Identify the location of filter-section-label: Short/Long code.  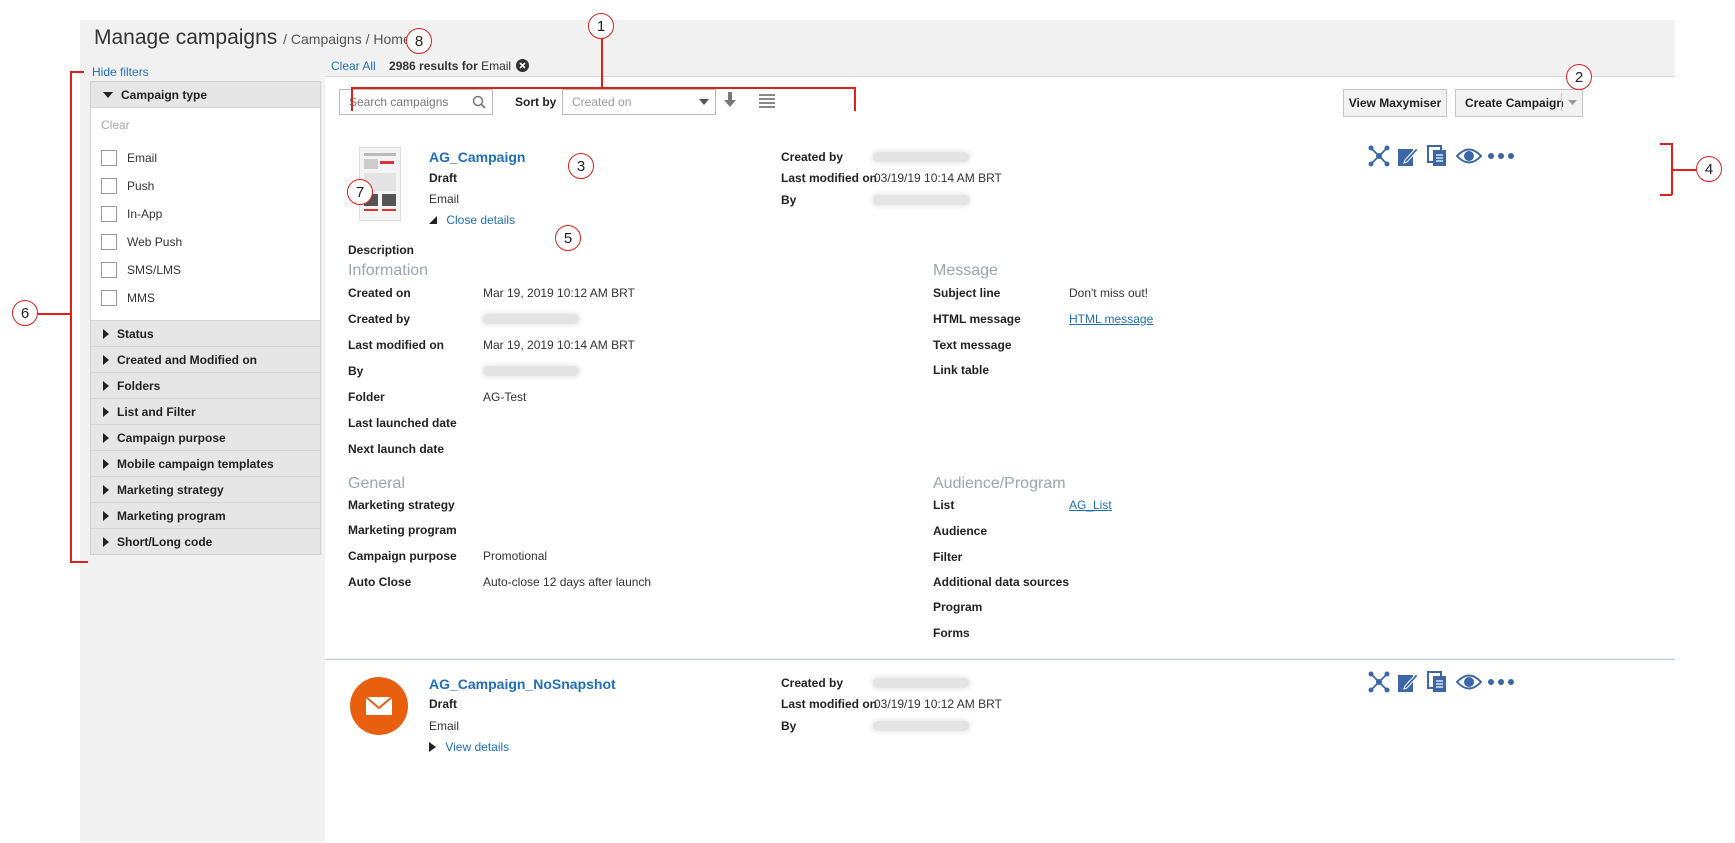
(165, 541).